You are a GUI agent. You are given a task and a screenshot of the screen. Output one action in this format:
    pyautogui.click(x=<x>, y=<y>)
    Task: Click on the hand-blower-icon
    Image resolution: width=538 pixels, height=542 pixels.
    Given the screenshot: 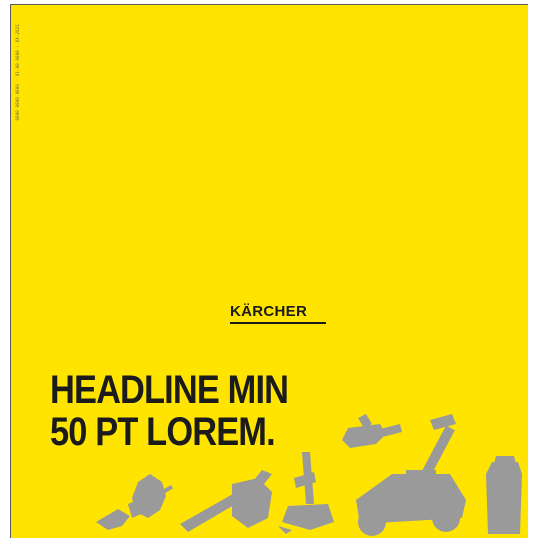 What is the action you would take?
    pyautogui.click(x=226, y=501)
    